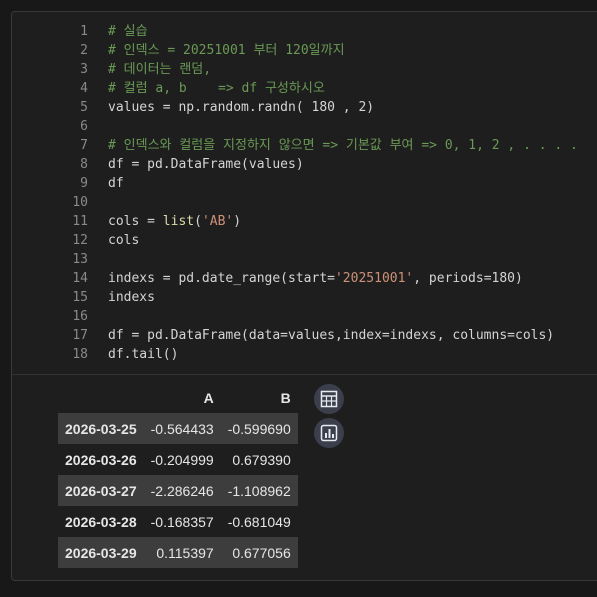  I want to click on code-token: df, so click(116, 183).